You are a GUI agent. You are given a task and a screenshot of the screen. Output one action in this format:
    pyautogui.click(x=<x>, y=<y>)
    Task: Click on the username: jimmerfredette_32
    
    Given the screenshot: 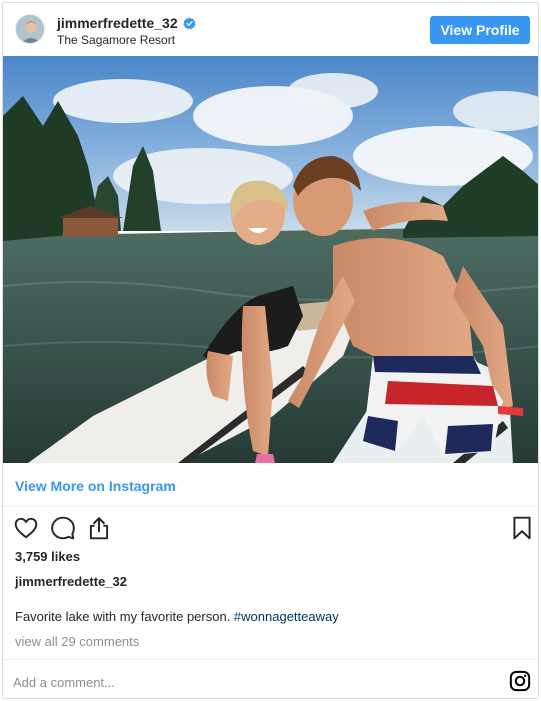 What is the action you would take?
    pyautogui.click(x=117, y=23)
    